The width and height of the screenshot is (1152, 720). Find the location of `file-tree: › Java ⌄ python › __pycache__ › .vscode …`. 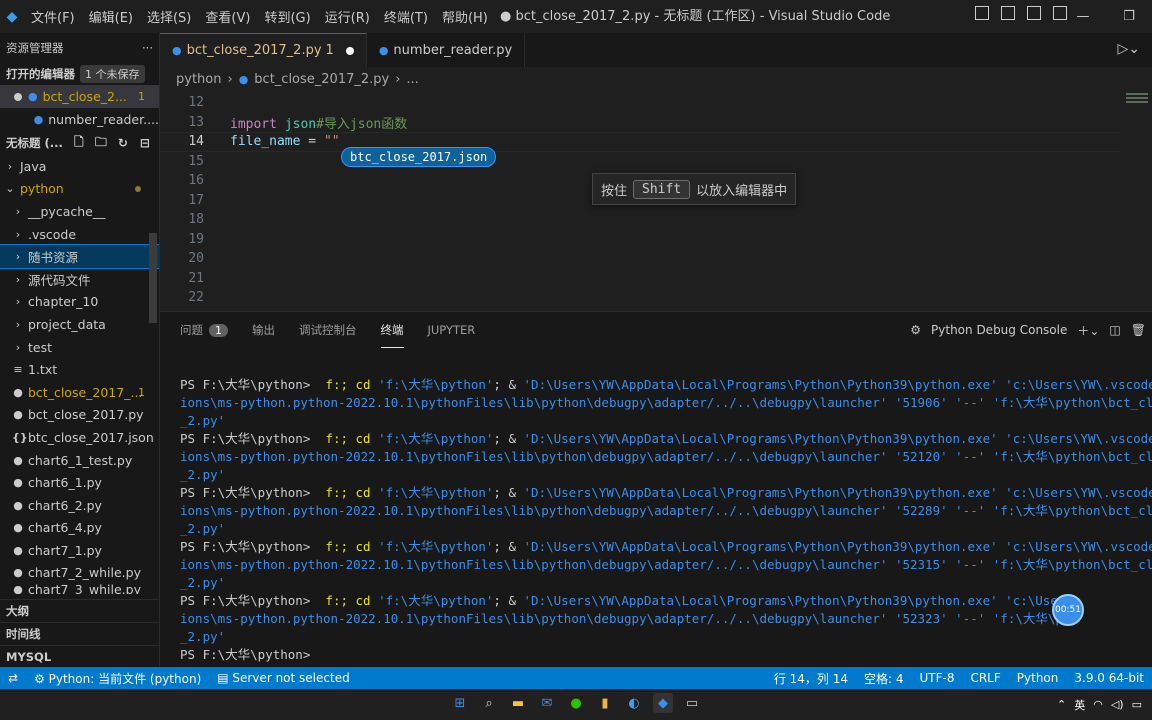

file-tree: › Java ⌄ python › __pycache__ › .vscode … is located at coordinates (79, 374).